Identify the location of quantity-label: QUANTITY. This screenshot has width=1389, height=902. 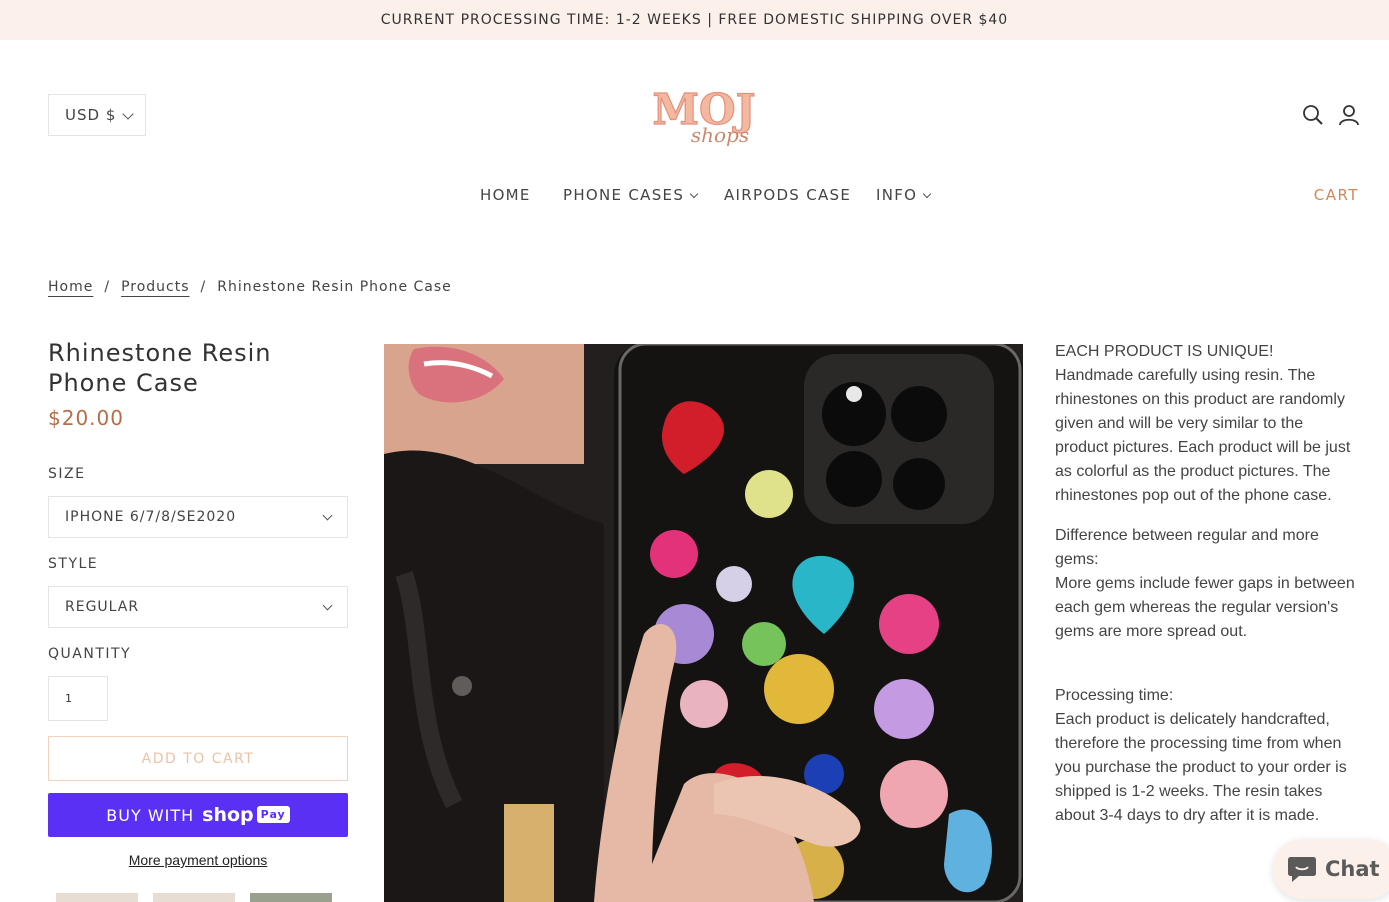
(90, 654).